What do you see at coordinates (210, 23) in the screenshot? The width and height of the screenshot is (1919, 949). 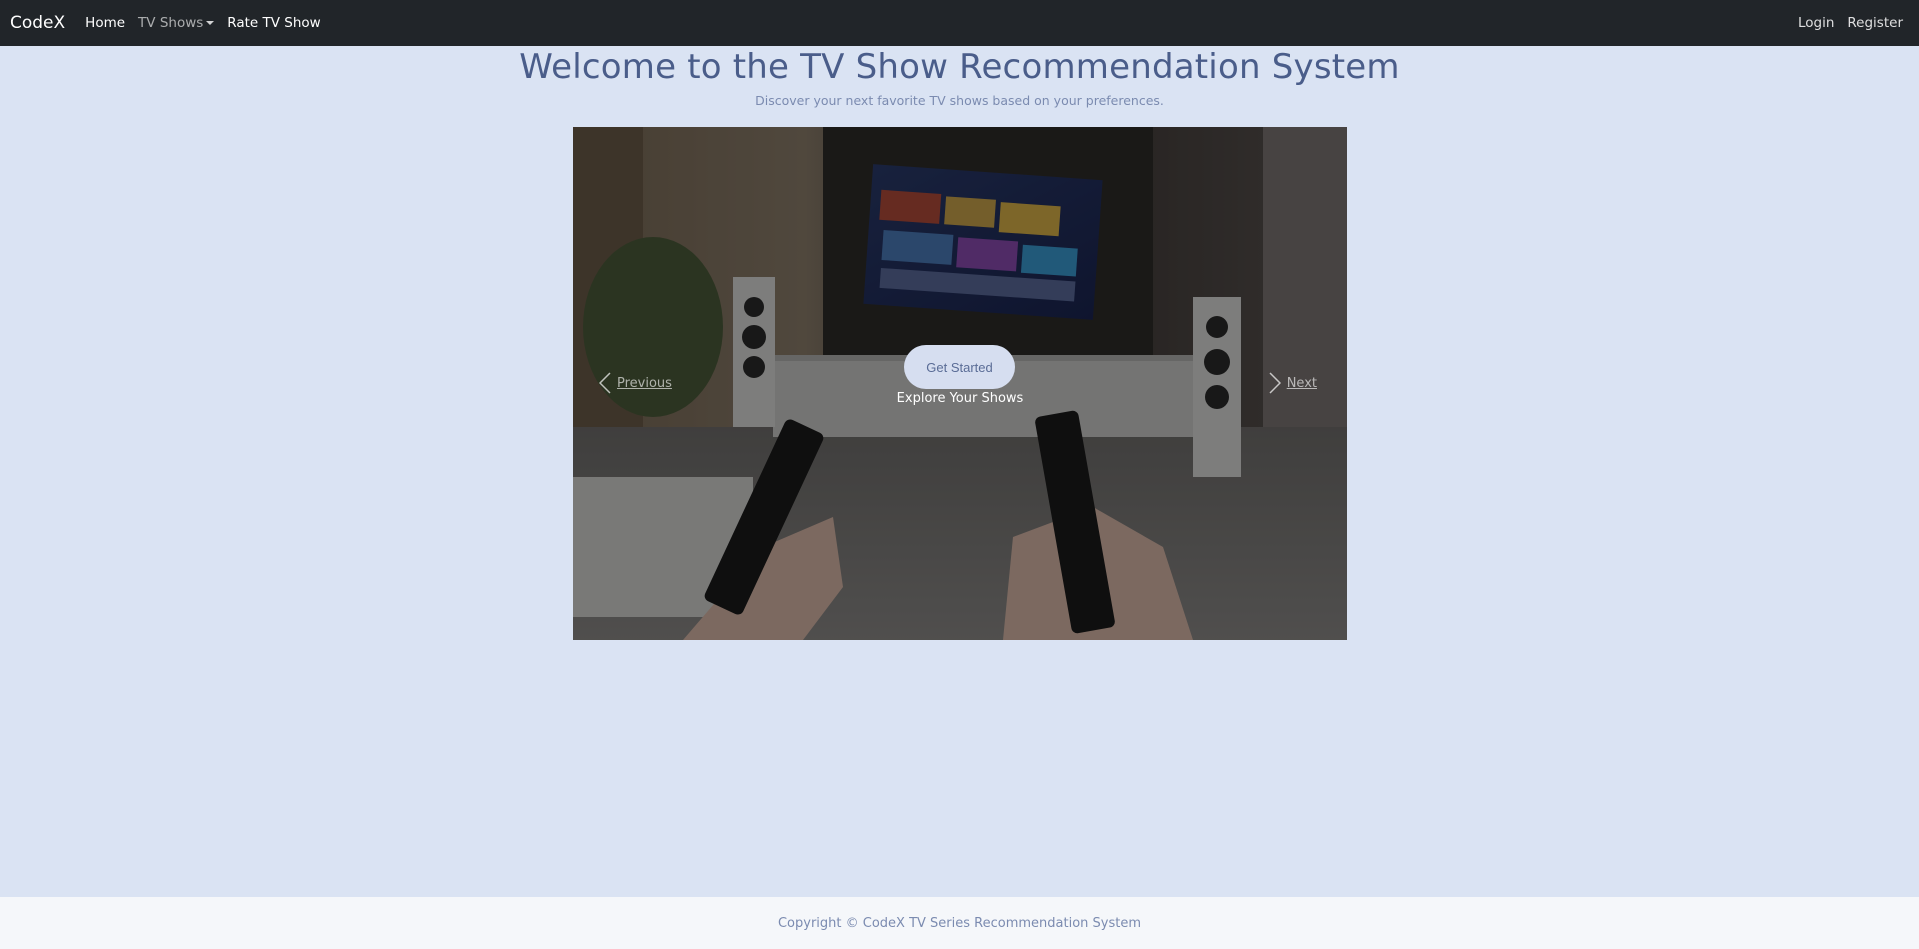 I see `caret-down-icon` at bounding box center [210, 23].